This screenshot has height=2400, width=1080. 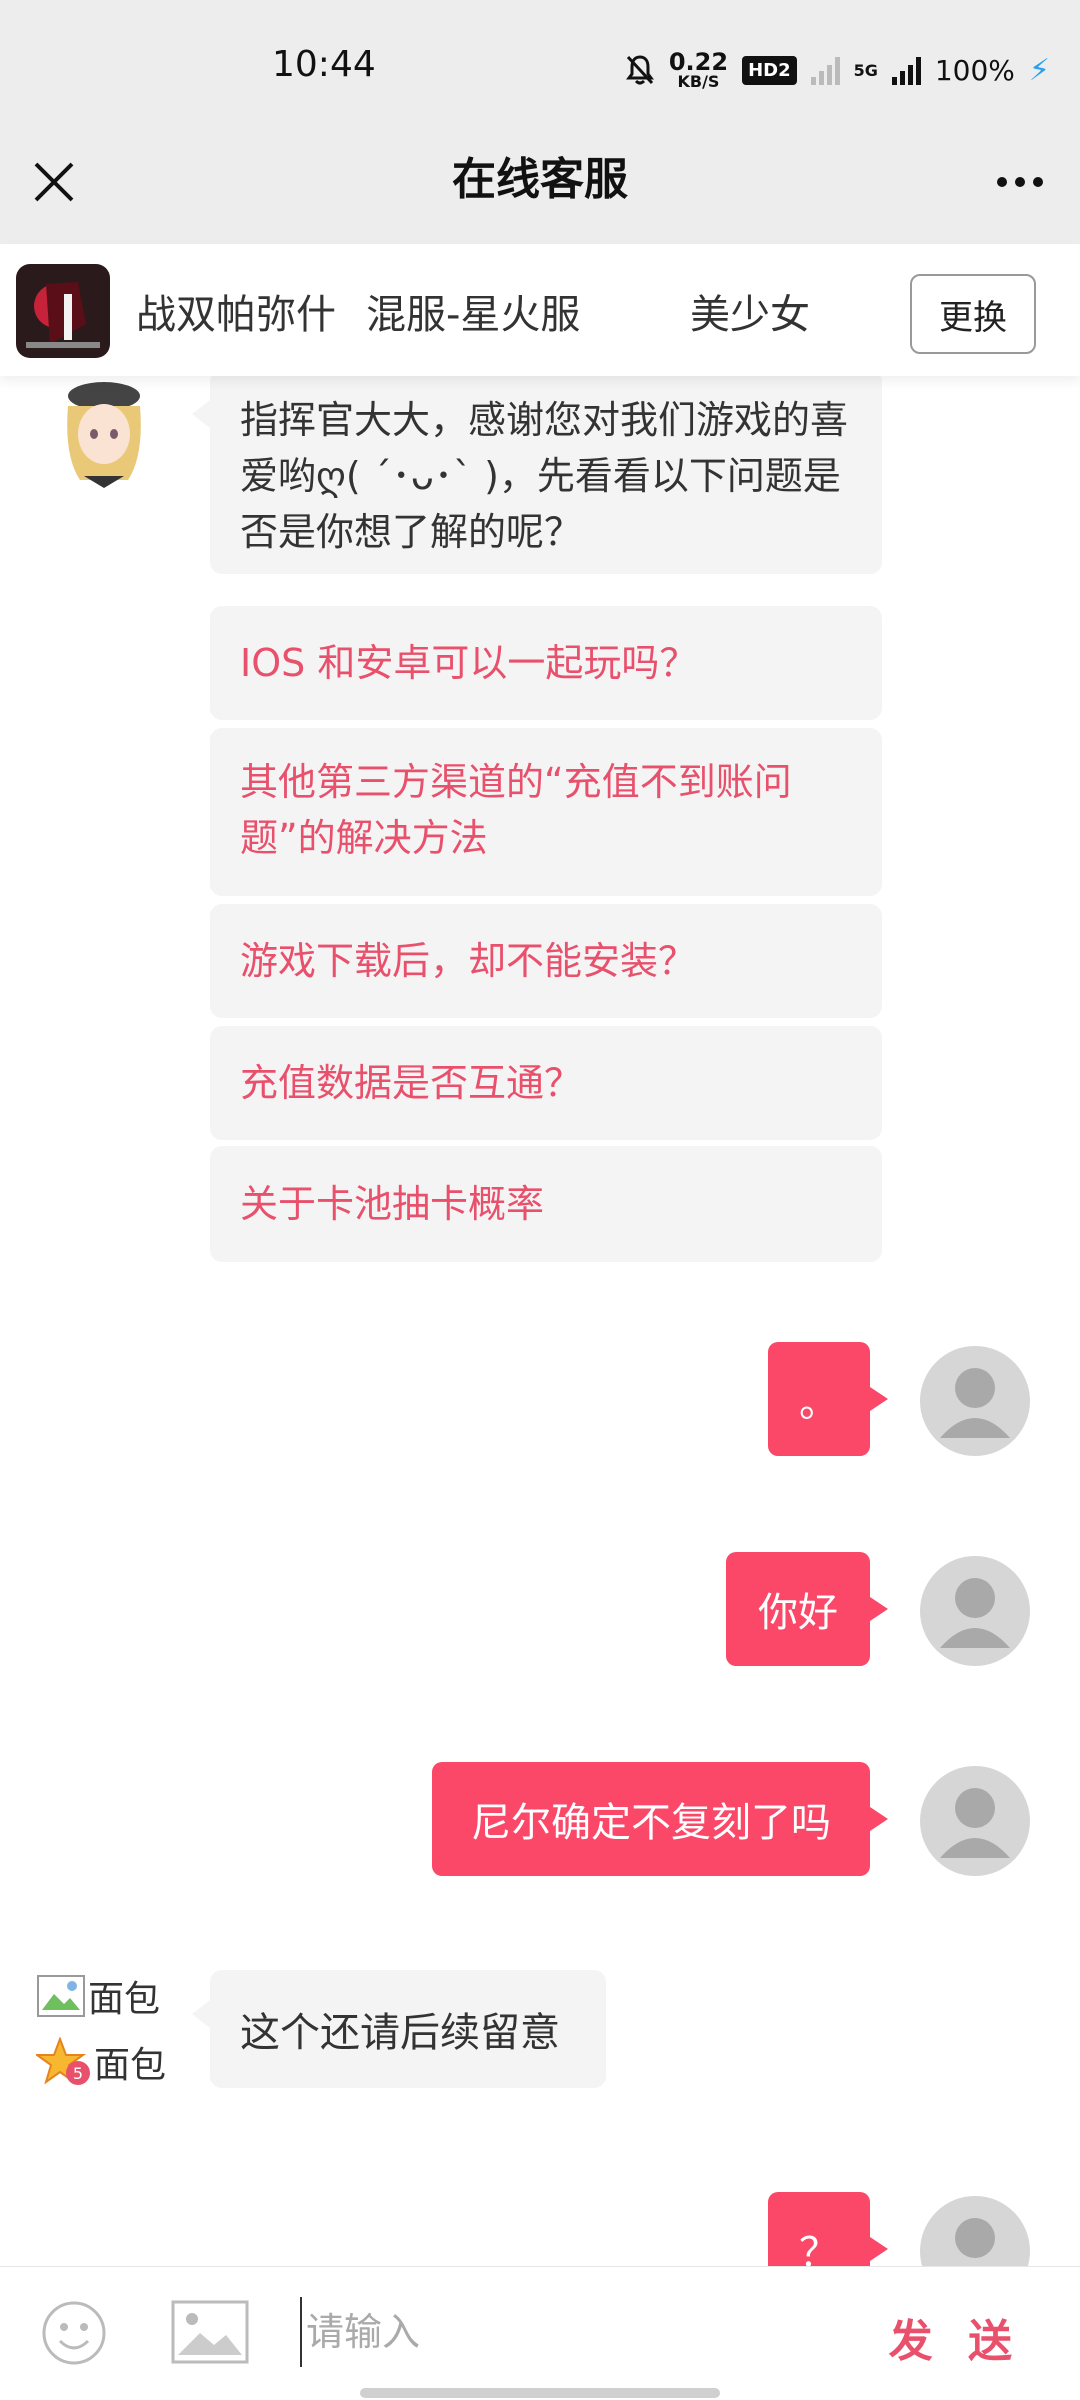 I want to click on faq-item: 游戏下载后，却不能安装？, so click(x=546, y=961).